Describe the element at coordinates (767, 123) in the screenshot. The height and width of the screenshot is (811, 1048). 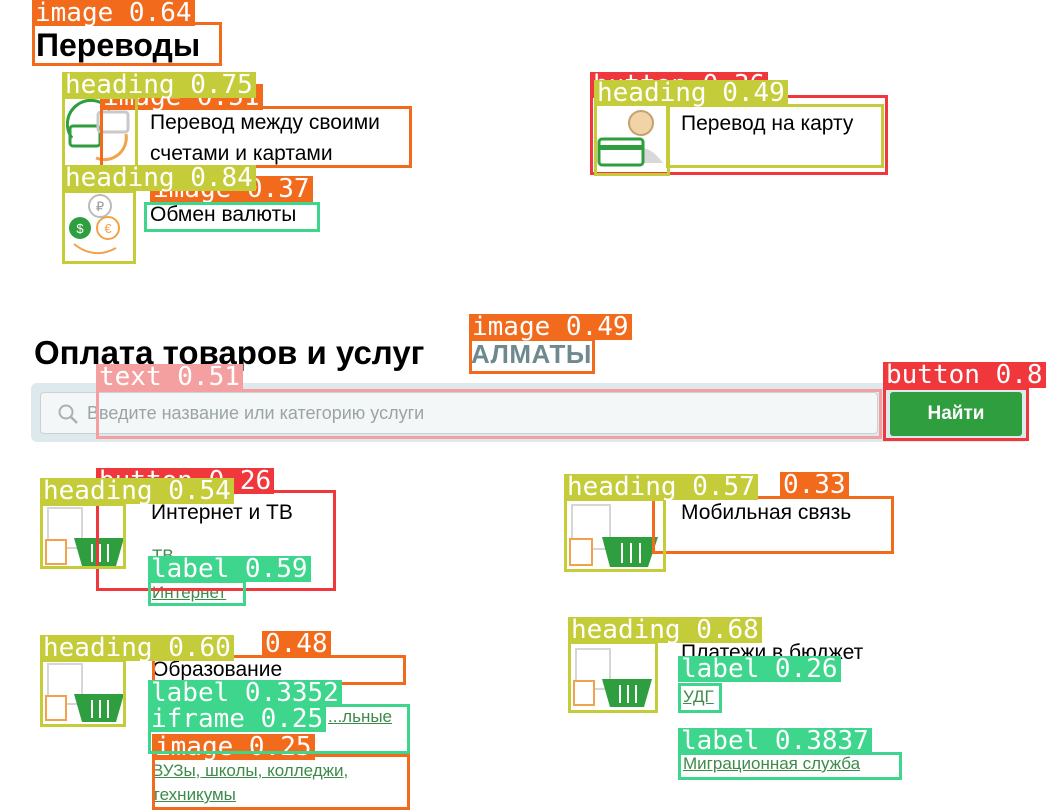
I see `transfer-to-card-link: Перевод на карту` at that location.